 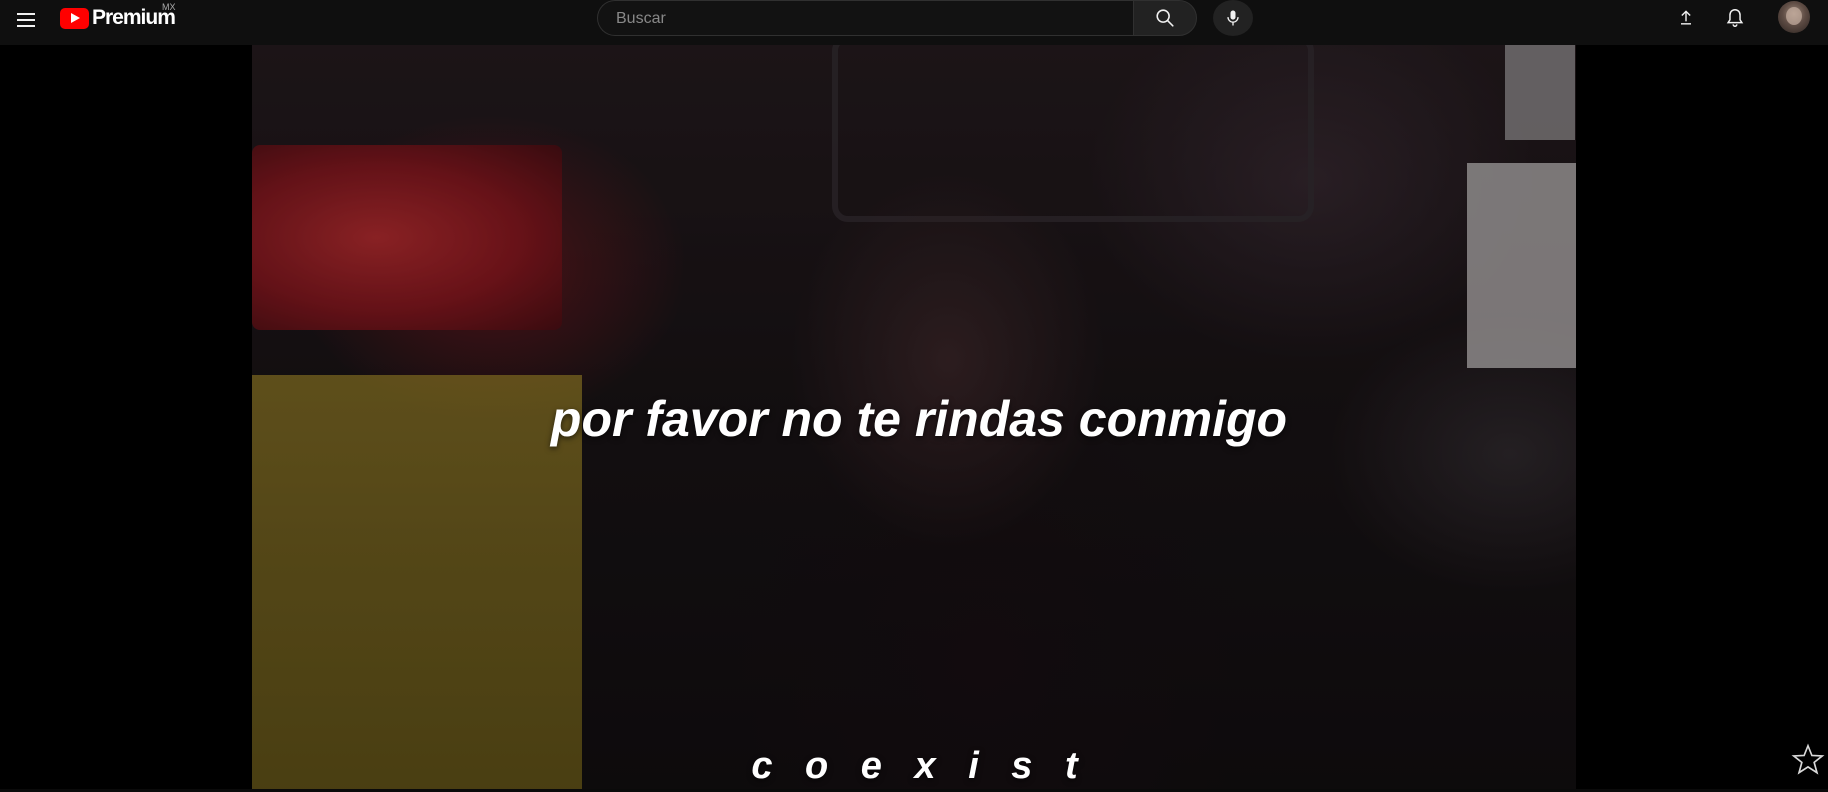 I want to click on notifications-button, so click(x=1735, y=18).